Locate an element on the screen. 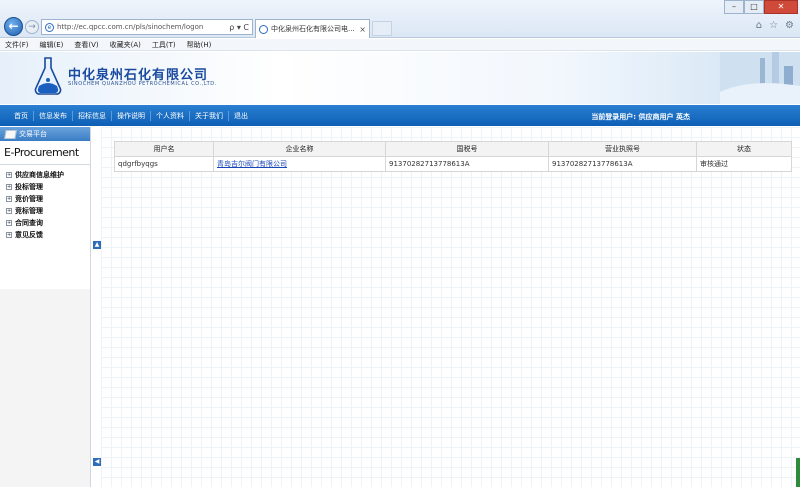  favorites-star-icon: ☆ is located at coordinates (773, 25).